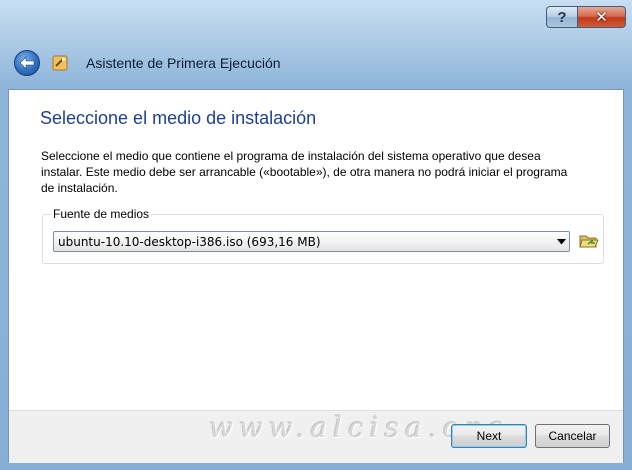  I want to click on title-bar: ? ✕, so click(316, 18).